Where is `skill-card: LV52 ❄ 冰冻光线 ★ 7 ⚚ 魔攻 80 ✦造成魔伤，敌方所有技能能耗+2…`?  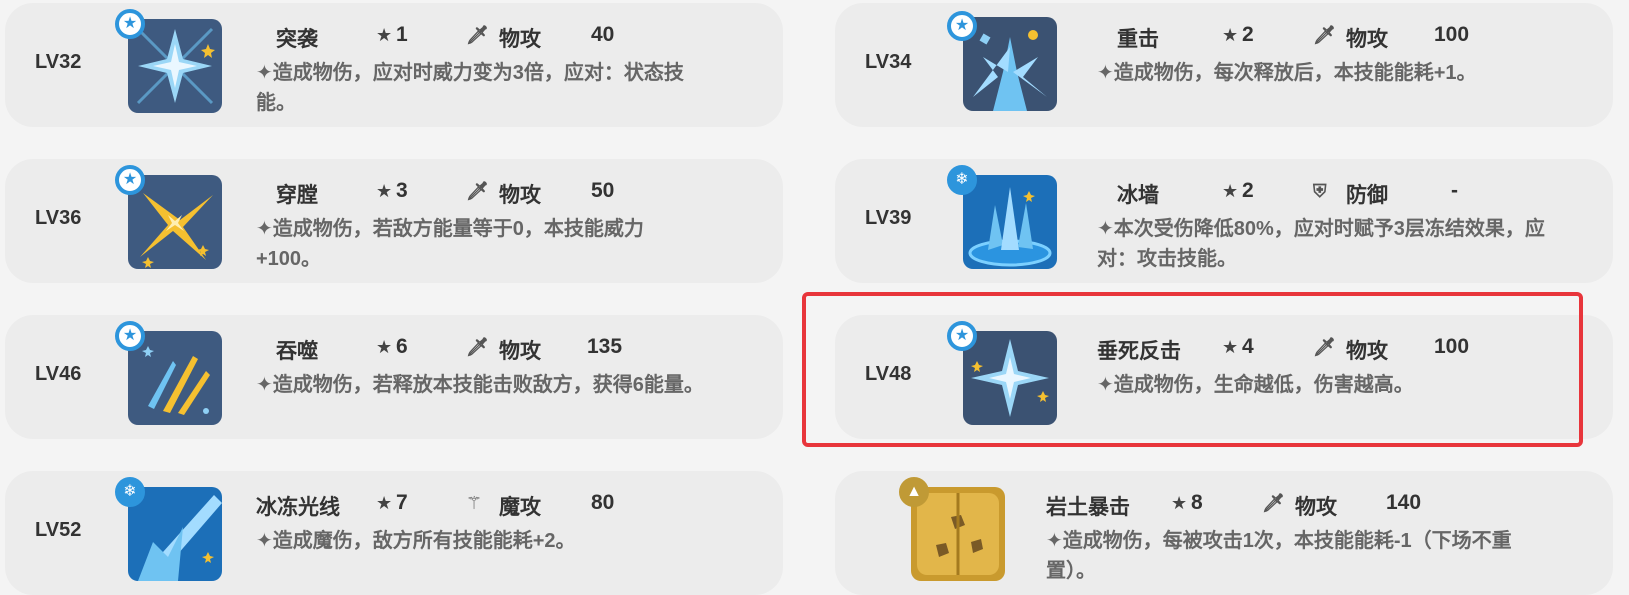 skill-card: LV52 ❄ 冰冻光线 ★ 7 ⚚ 魔攻 80 ✦造成魔伤，敌方所有技能能耗+2… is located at coordinates (394, 533).